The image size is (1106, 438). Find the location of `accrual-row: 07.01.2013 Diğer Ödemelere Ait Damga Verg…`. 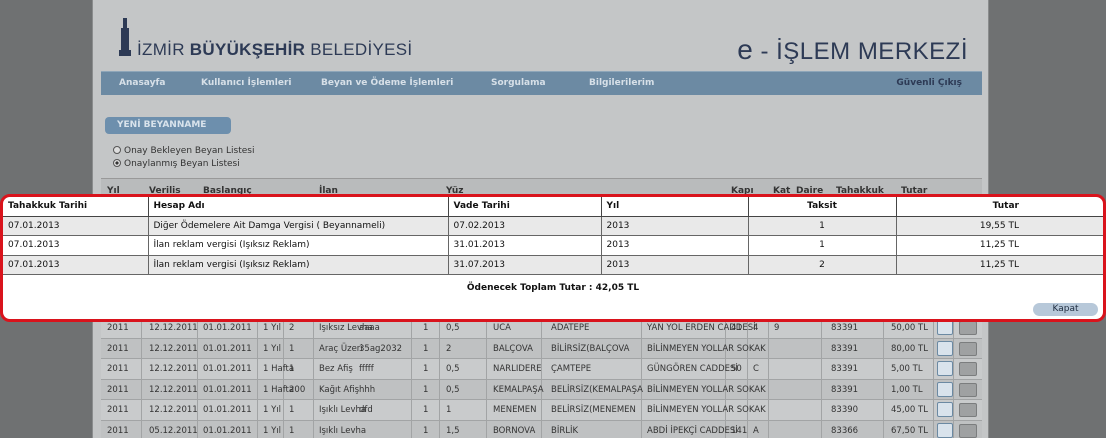

accrual-row: 07.01.2013 Diğer Ödemelere Ait Damga Verg… is located at coordinates (553, 226).